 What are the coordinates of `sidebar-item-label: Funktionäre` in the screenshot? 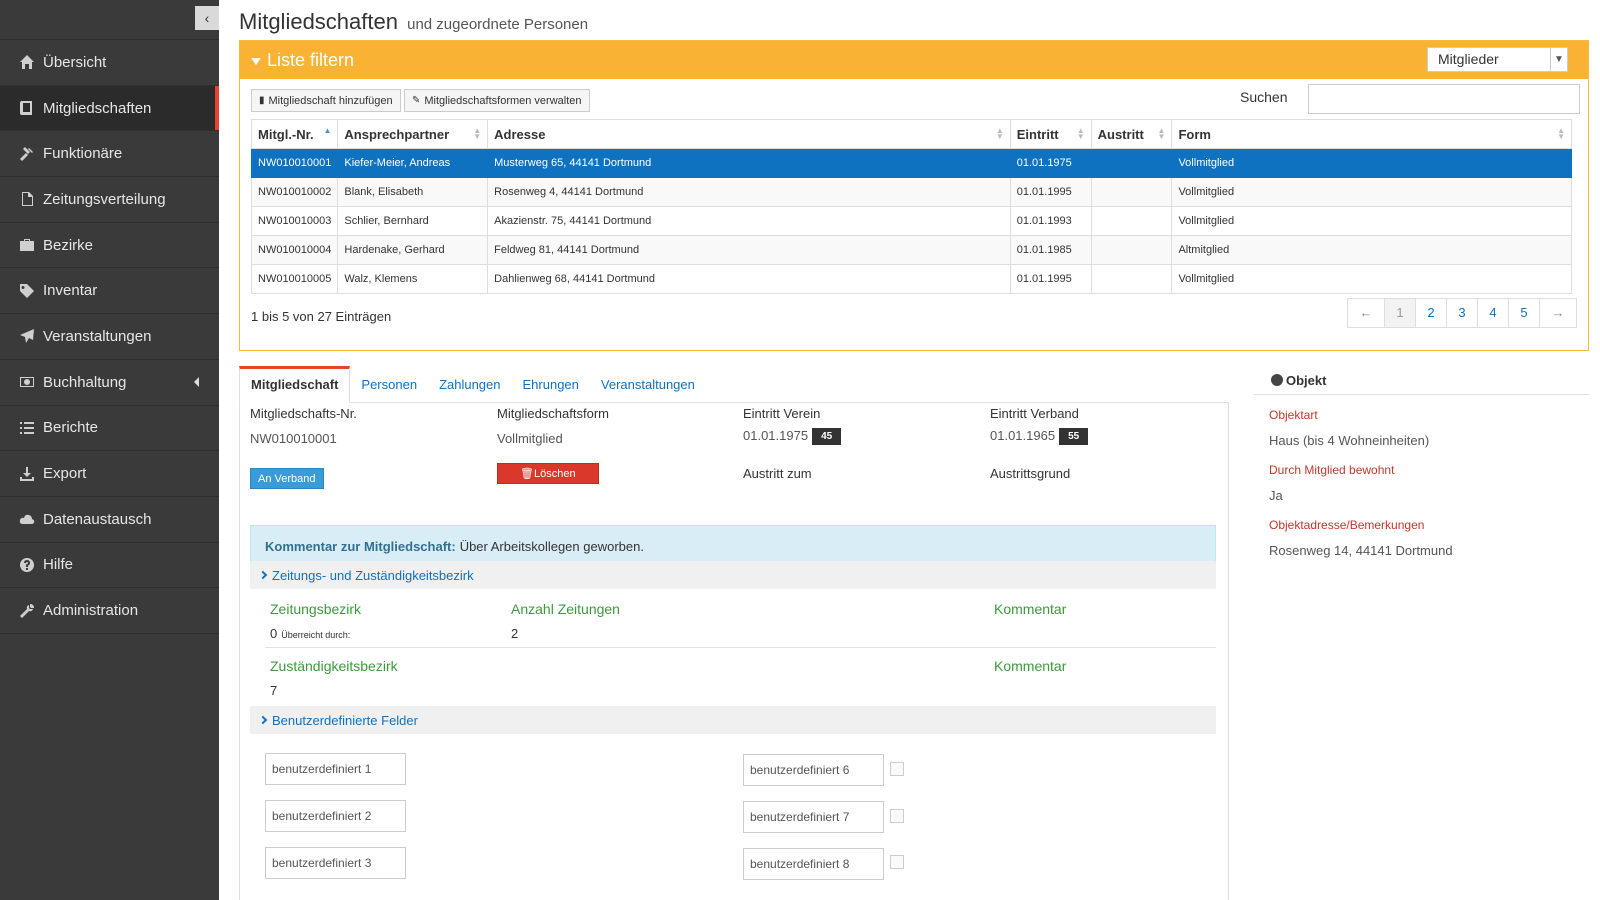 It's located at (83, 154).